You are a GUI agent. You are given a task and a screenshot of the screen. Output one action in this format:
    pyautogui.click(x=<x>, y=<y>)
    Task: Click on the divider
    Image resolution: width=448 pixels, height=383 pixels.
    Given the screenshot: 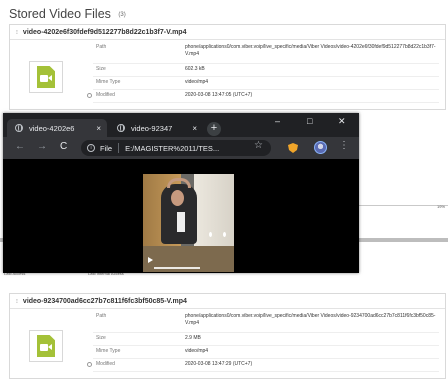 What is the action you would take?
    pyautogui.click(x=402, y=205)
    